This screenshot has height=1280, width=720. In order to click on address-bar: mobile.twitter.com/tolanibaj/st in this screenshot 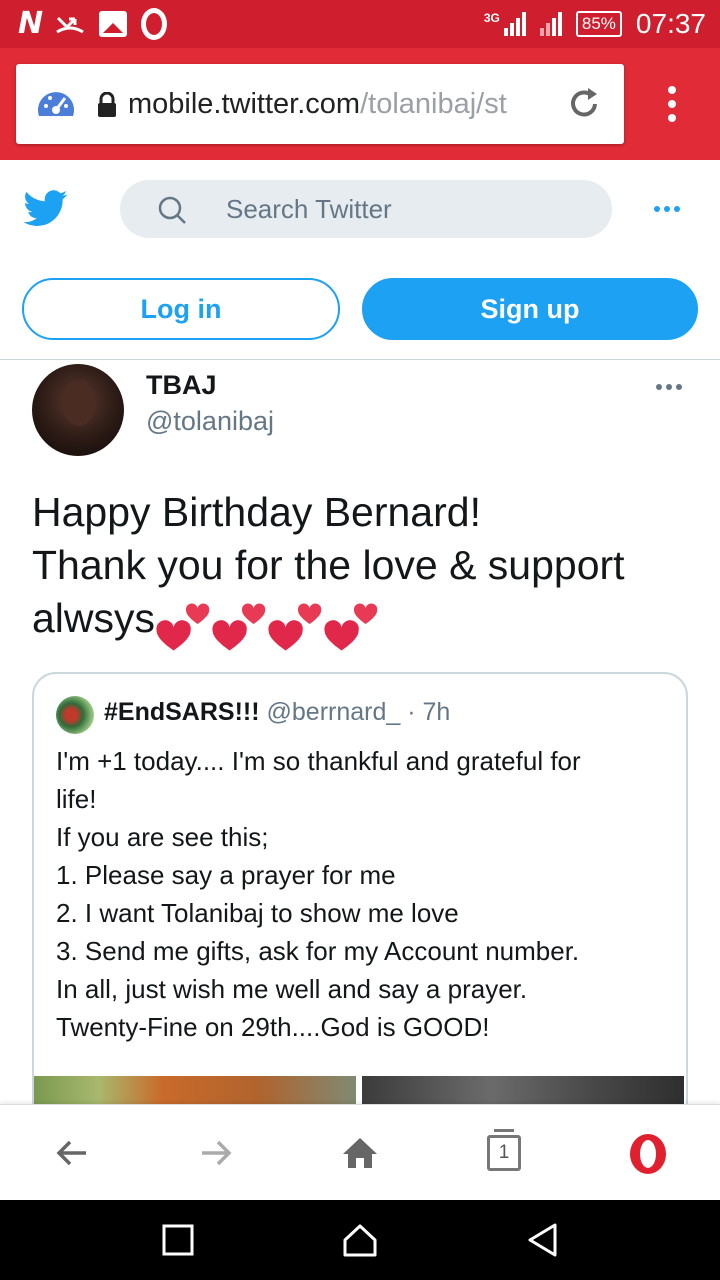, I will do `click(320, 104)`.